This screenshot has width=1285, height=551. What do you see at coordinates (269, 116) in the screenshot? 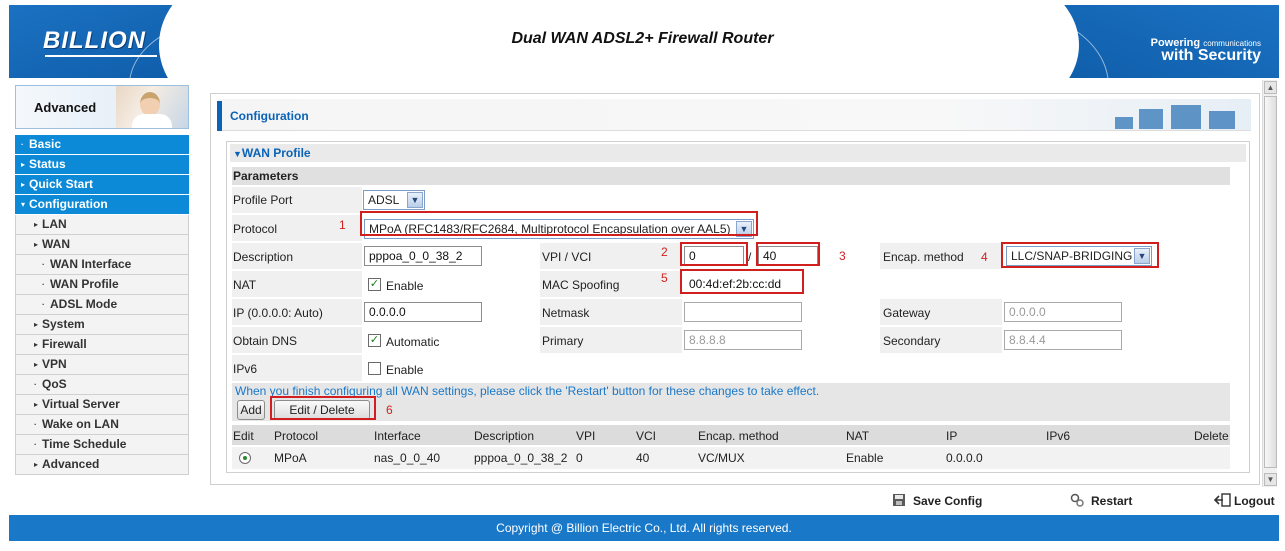
I see `page-title: Configuration` at bounding box center [269, 116].